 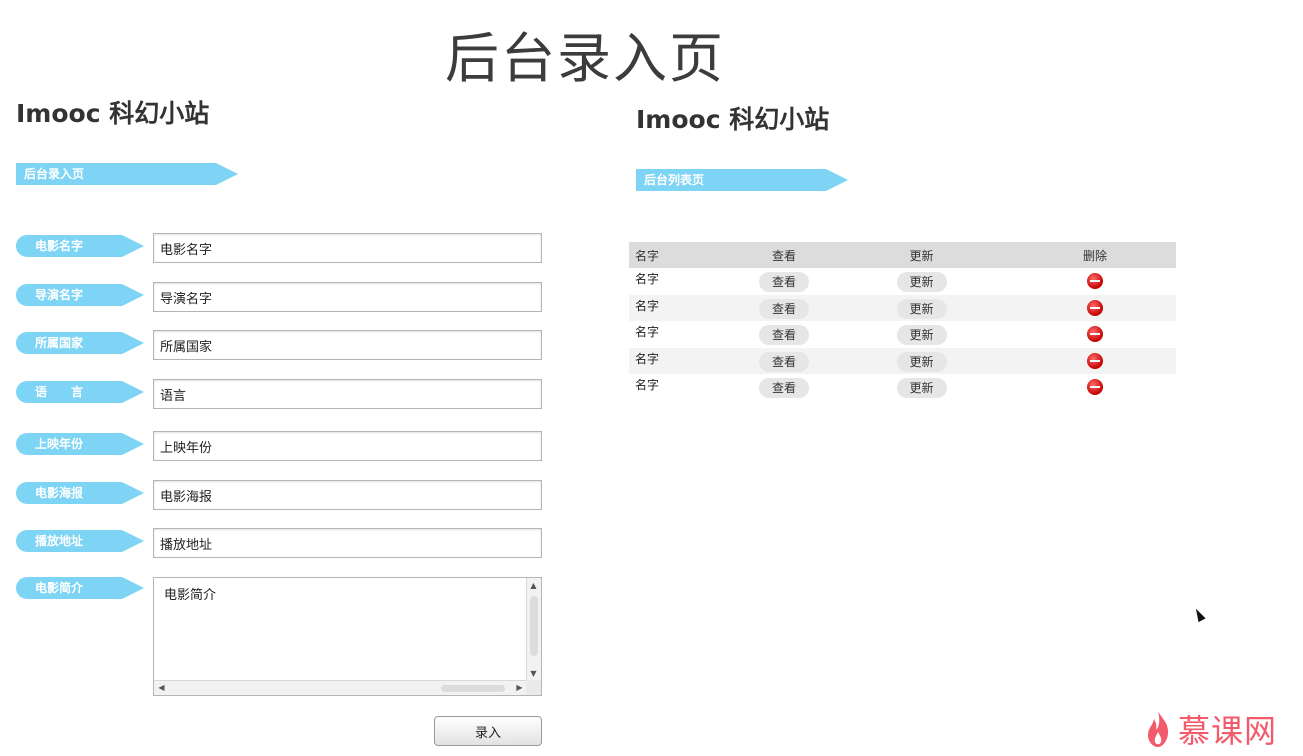 What do you see at coordinates (519, 687) in the screenshot?
I see `scroll-right-icon: ▶` at bounding box center [519, 687].